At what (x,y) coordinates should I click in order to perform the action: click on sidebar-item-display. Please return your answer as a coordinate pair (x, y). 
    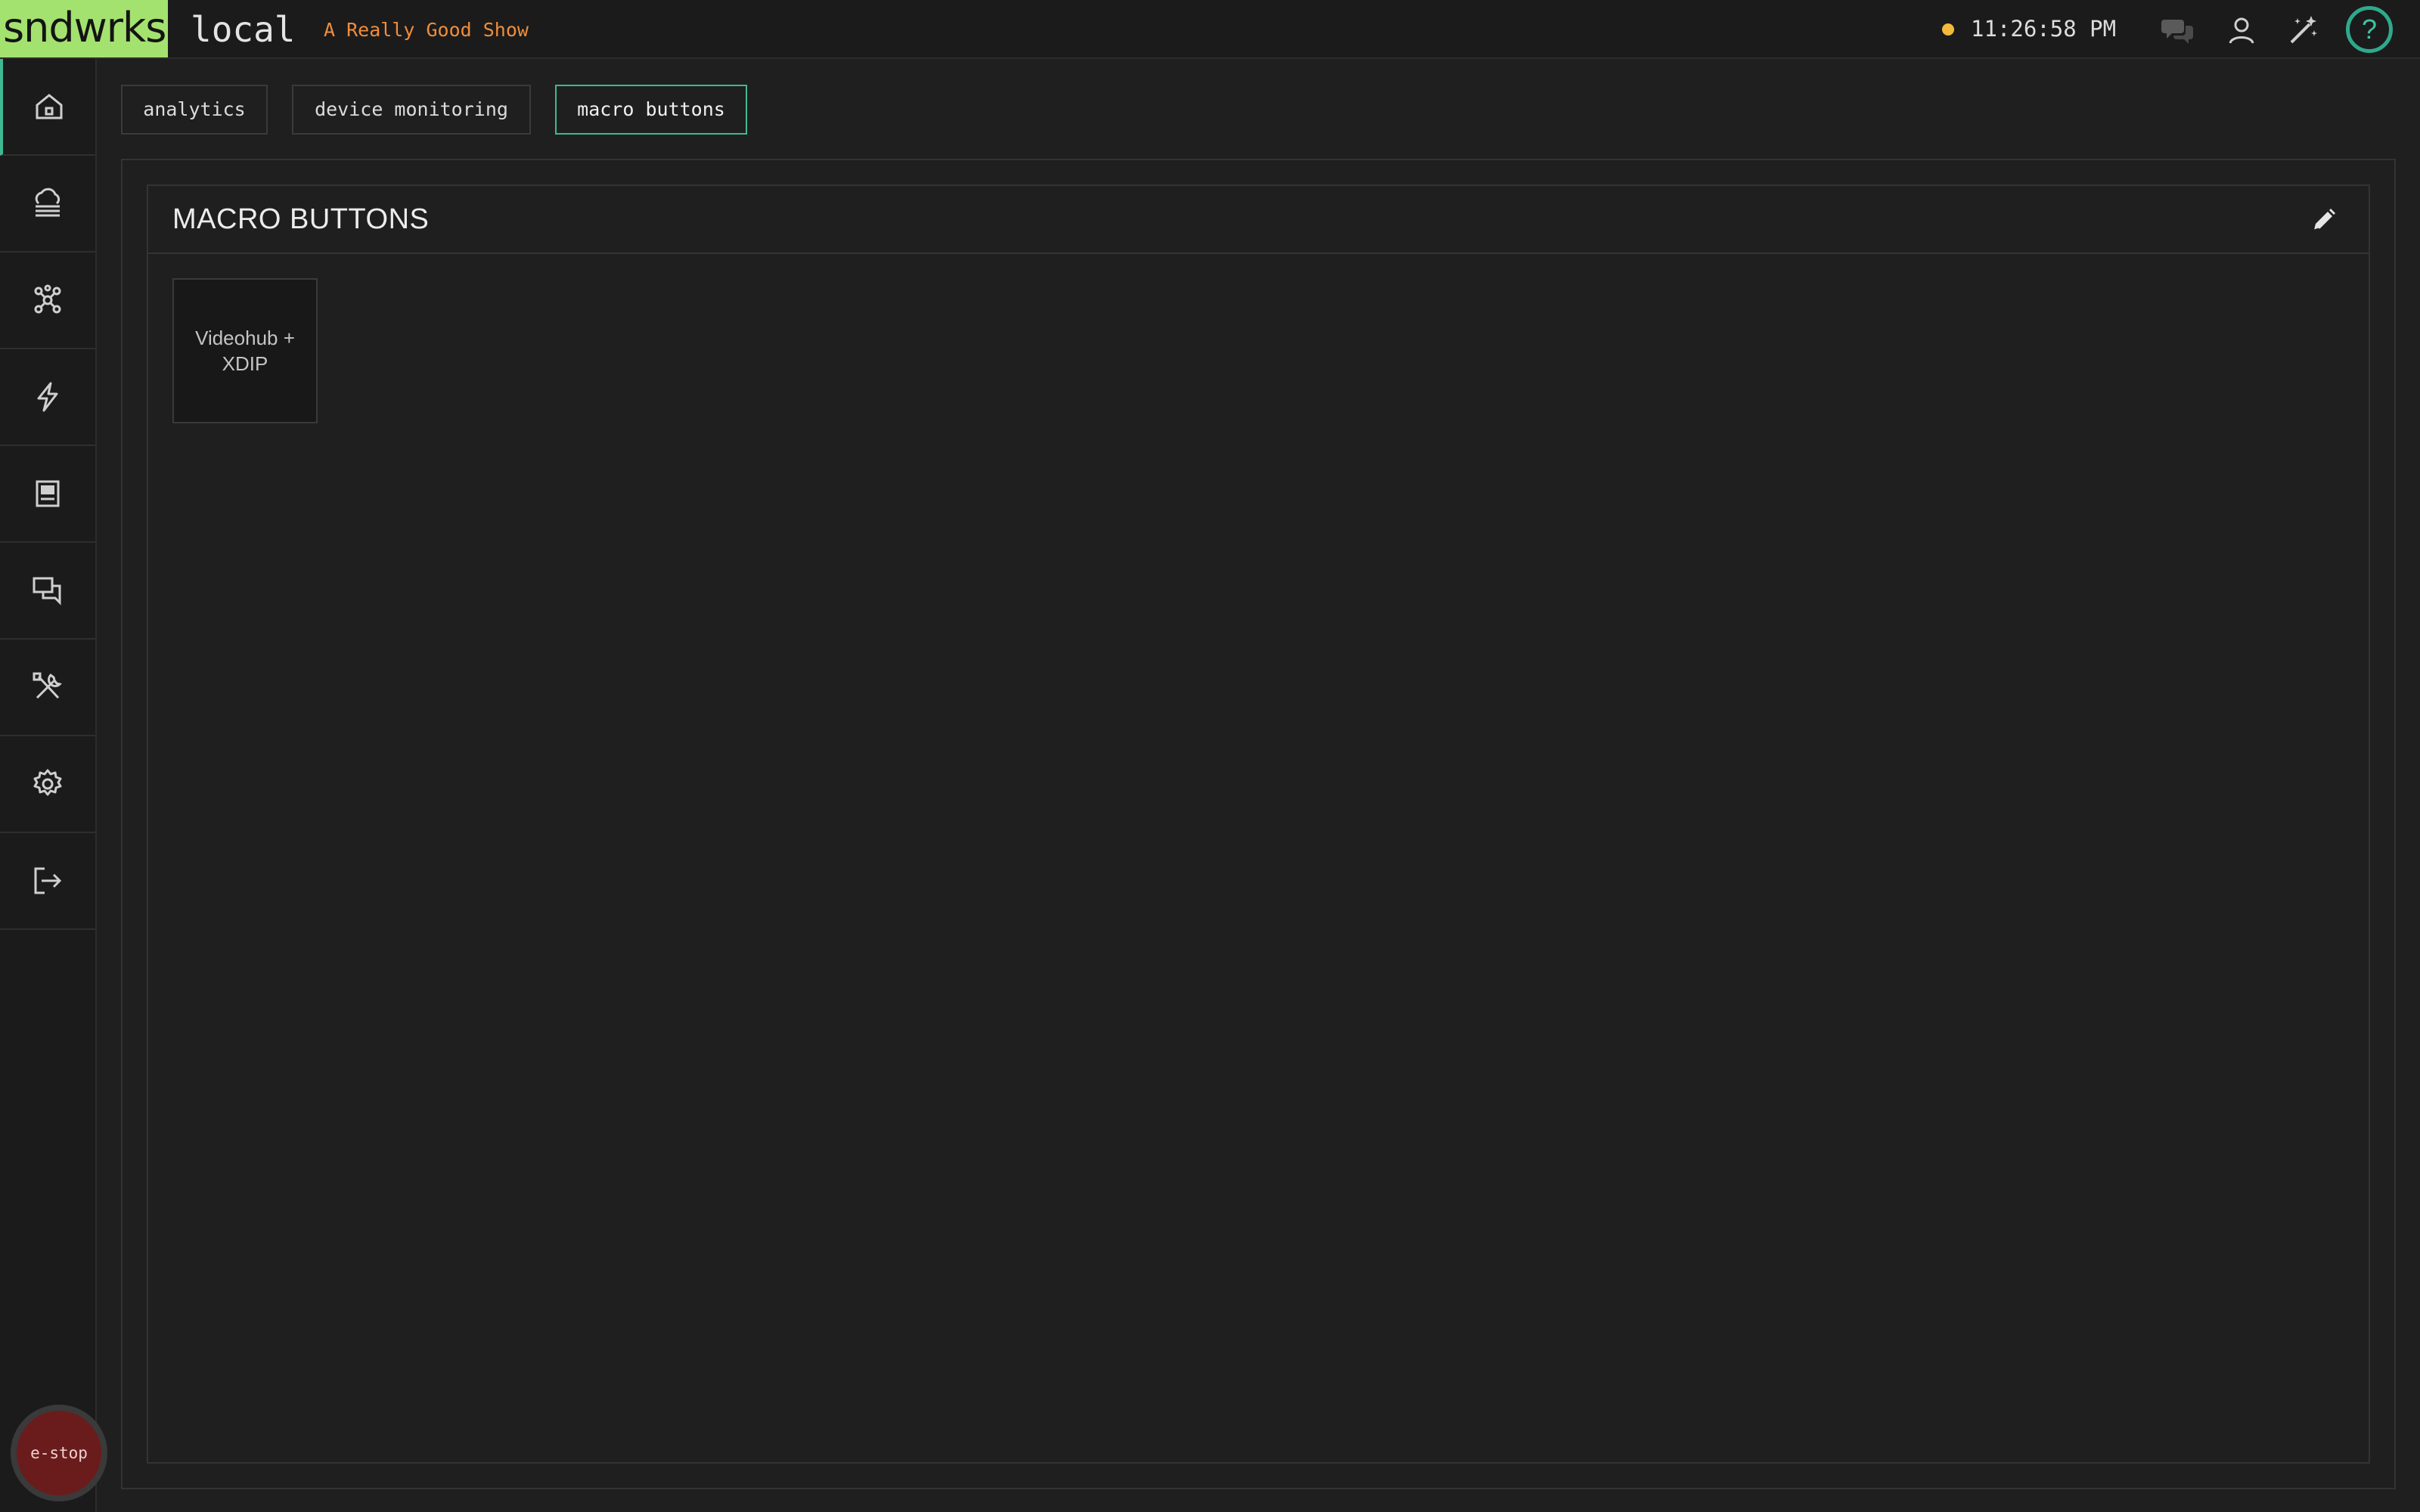
    Looking at the image, I should click on (47, 494).